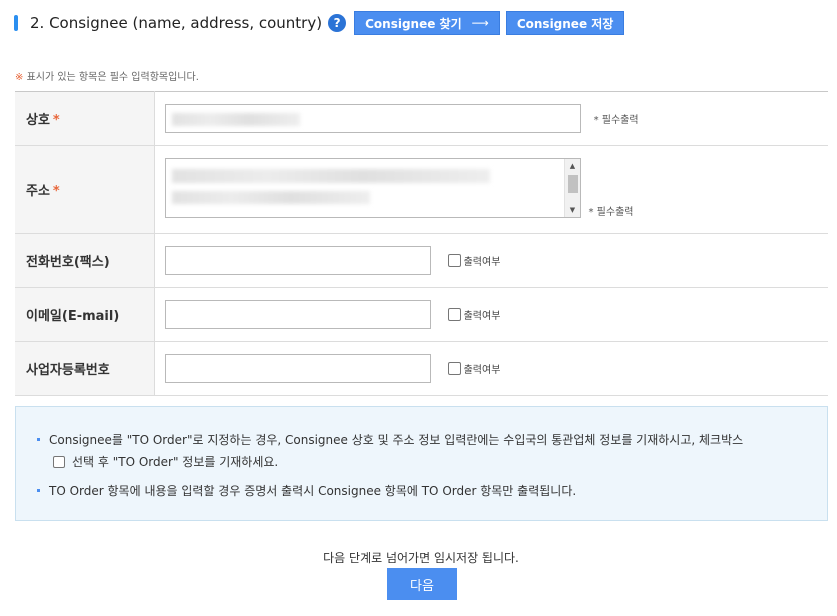 The image size is (837, 616). I want to click on field-cell: * 필수출력, so click(491, 118).